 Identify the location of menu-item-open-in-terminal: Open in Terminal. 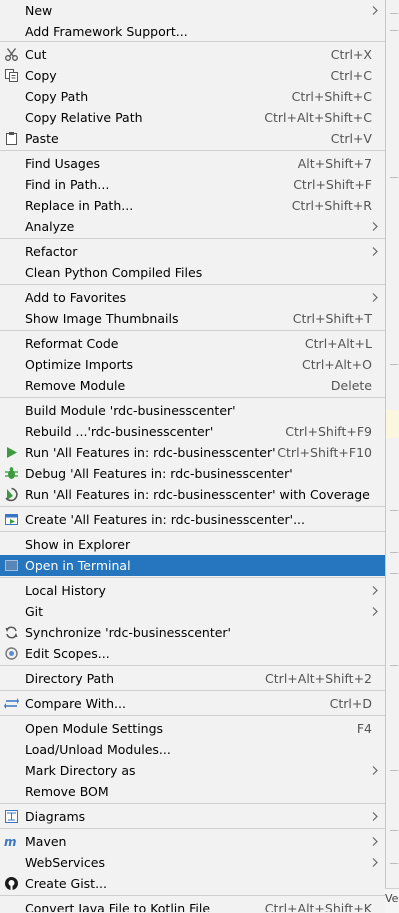
(192, 565).